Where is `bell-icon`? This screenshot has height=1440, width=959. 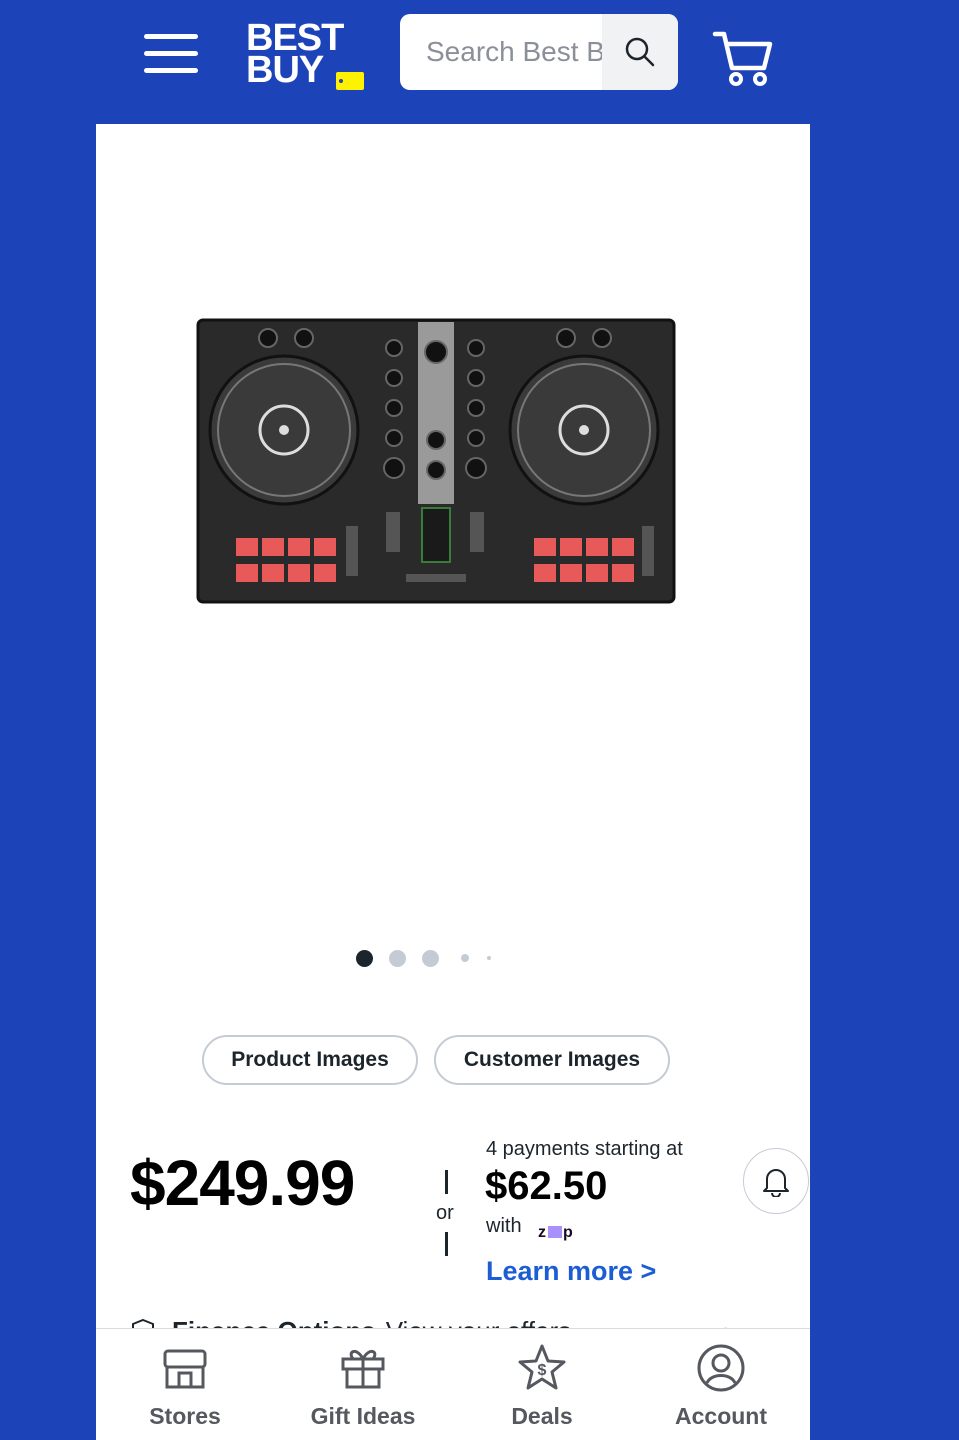
bell-icon is located at coordinates (776, 1183).